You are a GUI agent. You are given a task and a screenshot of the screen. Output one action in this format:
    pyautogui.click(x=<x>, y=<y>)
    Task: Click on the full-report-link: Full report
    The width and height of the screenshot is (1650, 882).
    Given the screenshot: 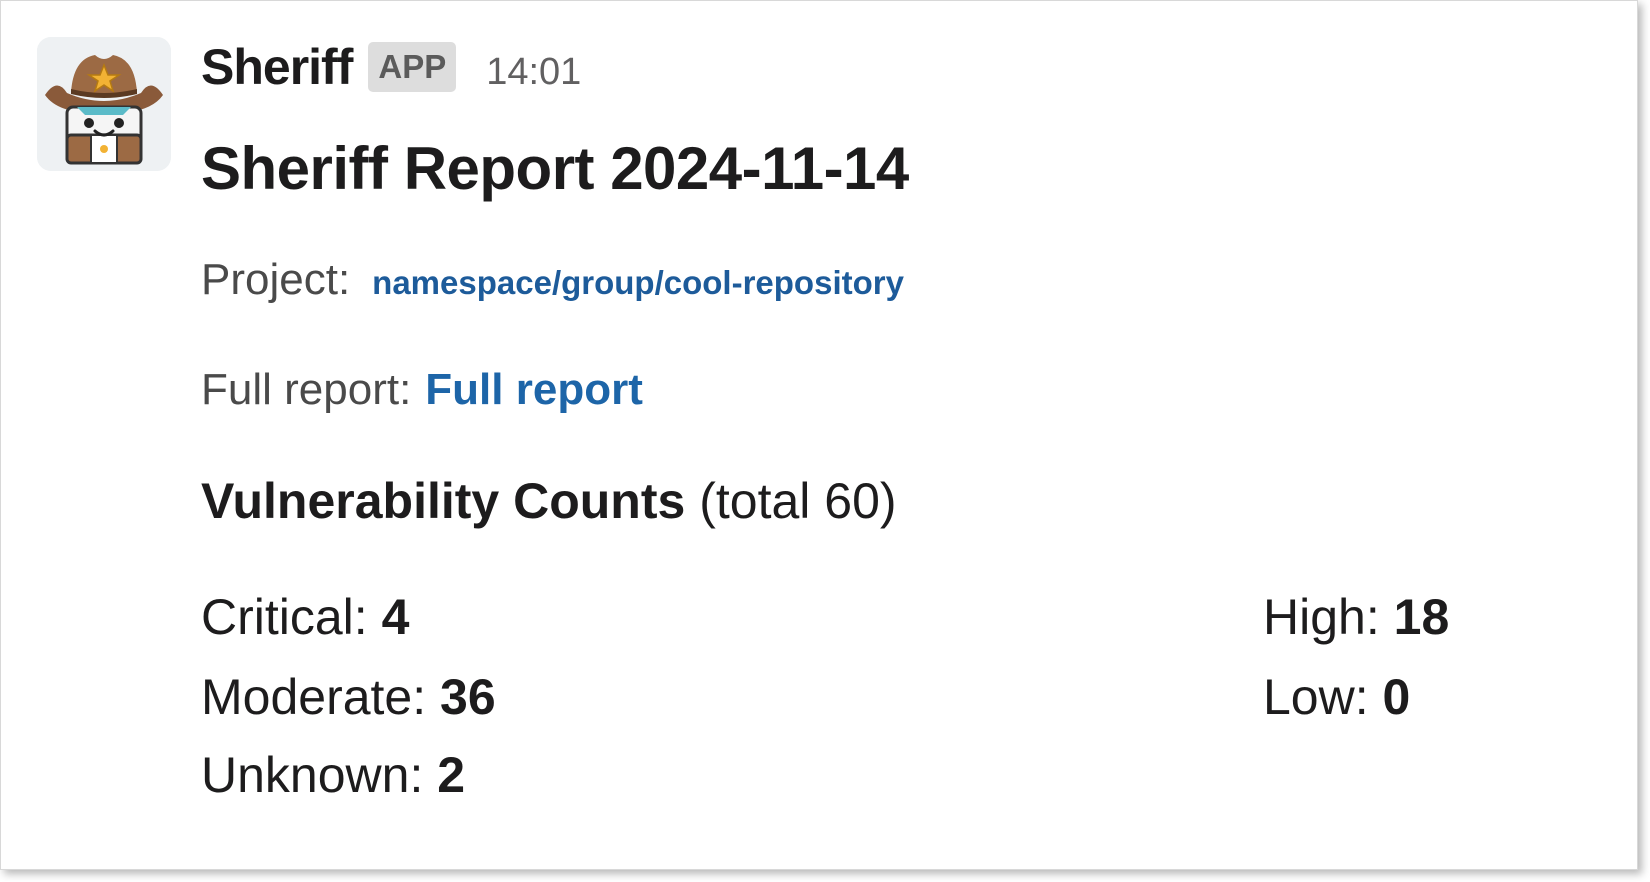 What is the action you would take?
    pyautogui.click(x=534, y=390)
    